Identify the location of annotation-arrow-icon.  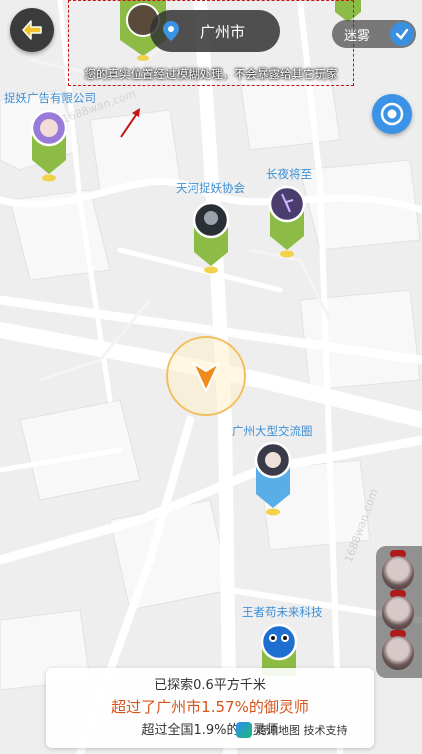
(130, 123).